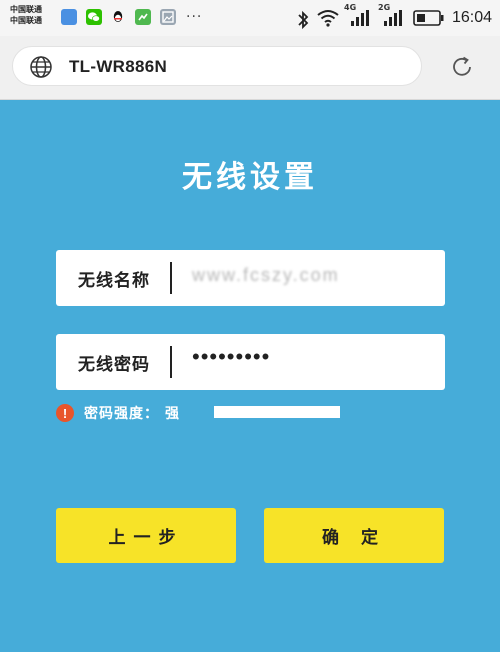  What do you see at coordinates (266, 275) in the screenshot?
I see `ssid-input: www.fcszy.com` at bounding box center [266, 275].